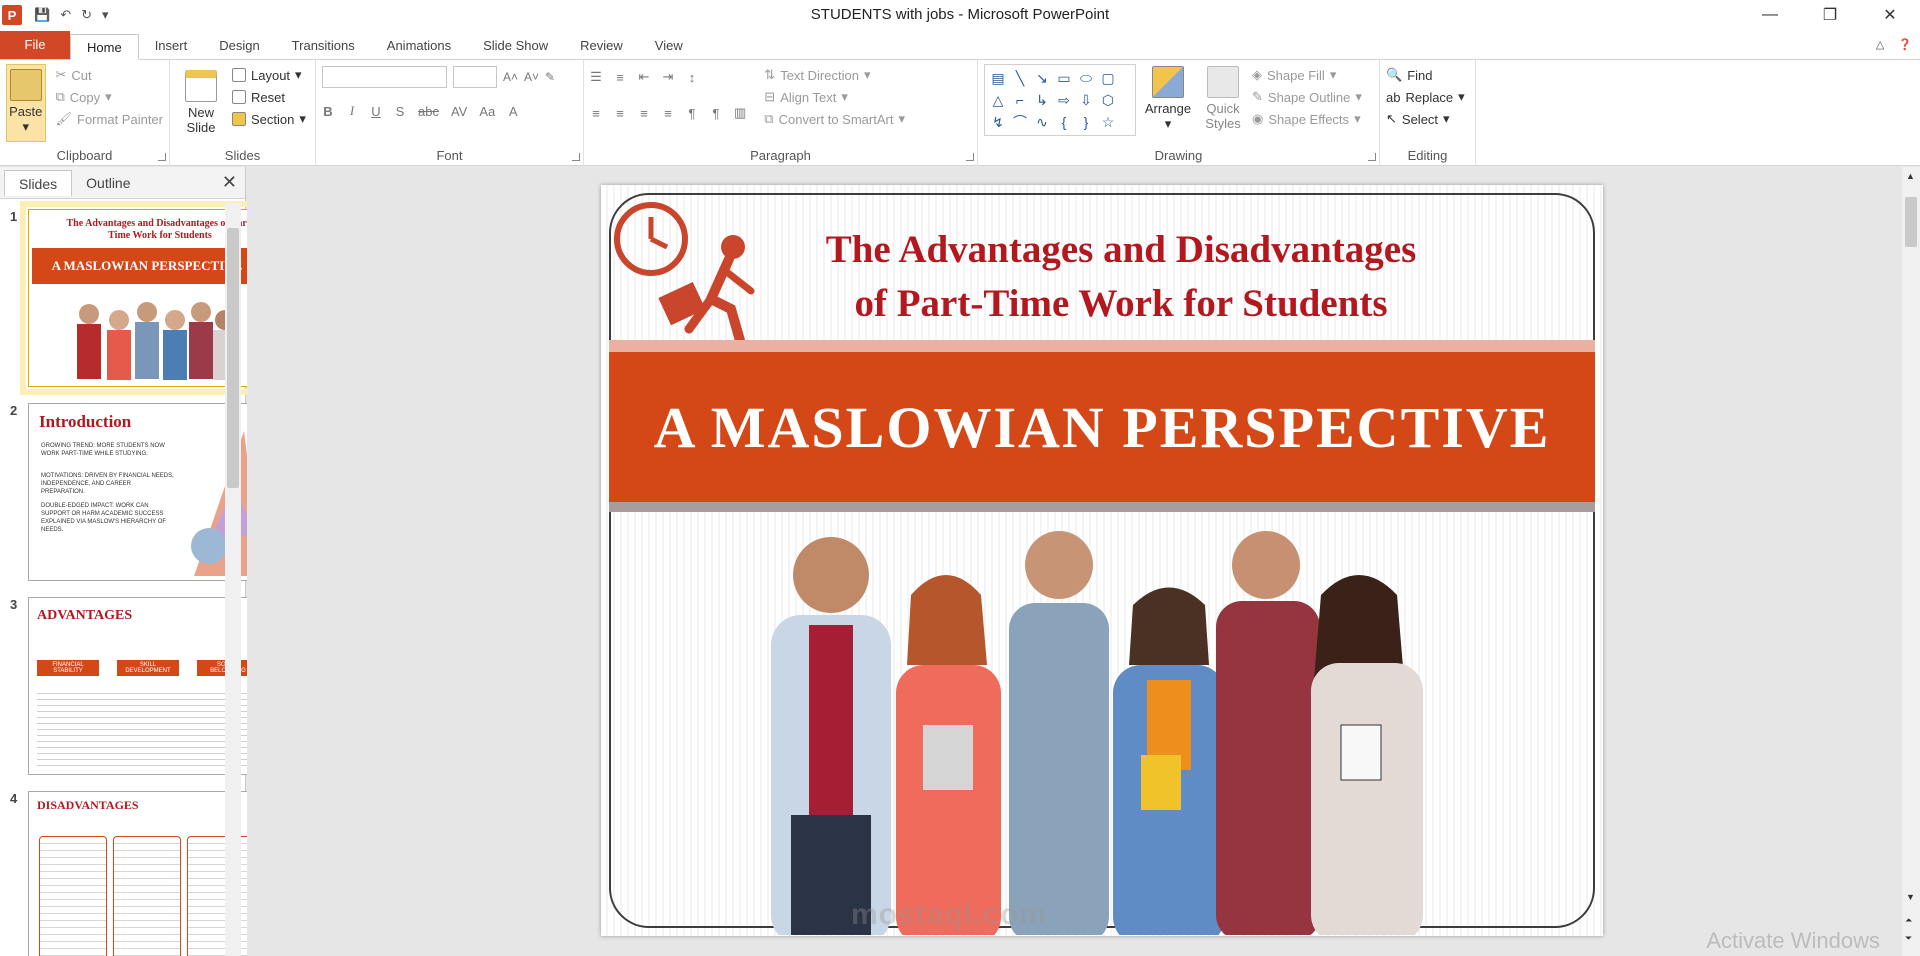 The height and width of the screenshot is (956, 1920). I want to click on arc-shape-icon: ⌒, so click(1020, 122).